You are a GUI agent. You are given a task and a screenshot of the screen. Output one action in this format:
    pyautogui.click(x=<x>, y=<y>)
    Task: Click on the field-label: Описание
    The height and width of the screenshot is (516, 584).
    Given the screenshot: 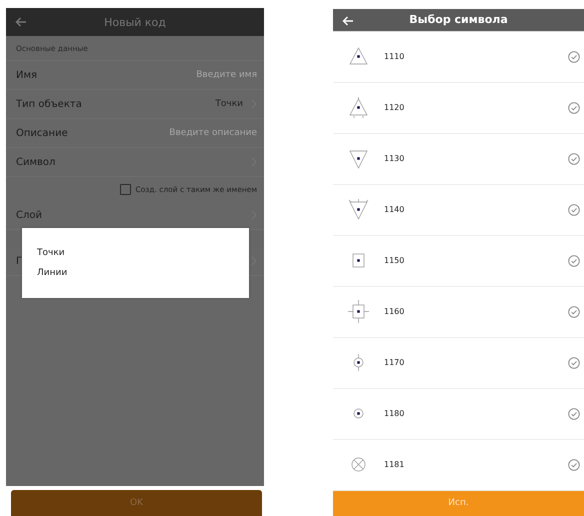 What is the action you would take?
    pyautogui.click(x=42, y=133)
    